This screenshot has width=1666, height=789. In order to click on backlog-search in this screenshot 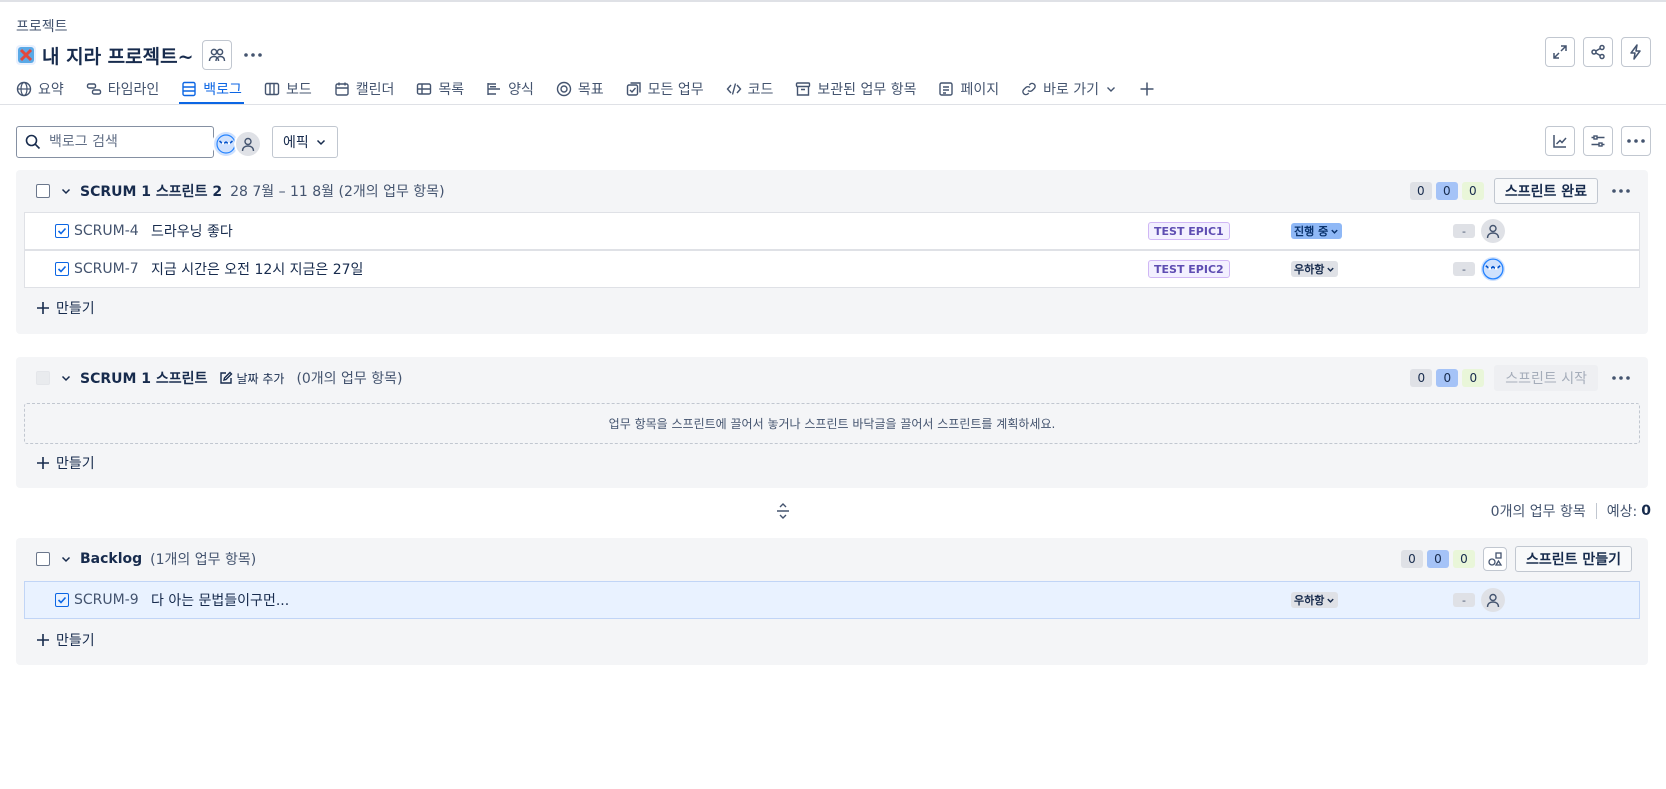, I will do `click(115, 142)`.